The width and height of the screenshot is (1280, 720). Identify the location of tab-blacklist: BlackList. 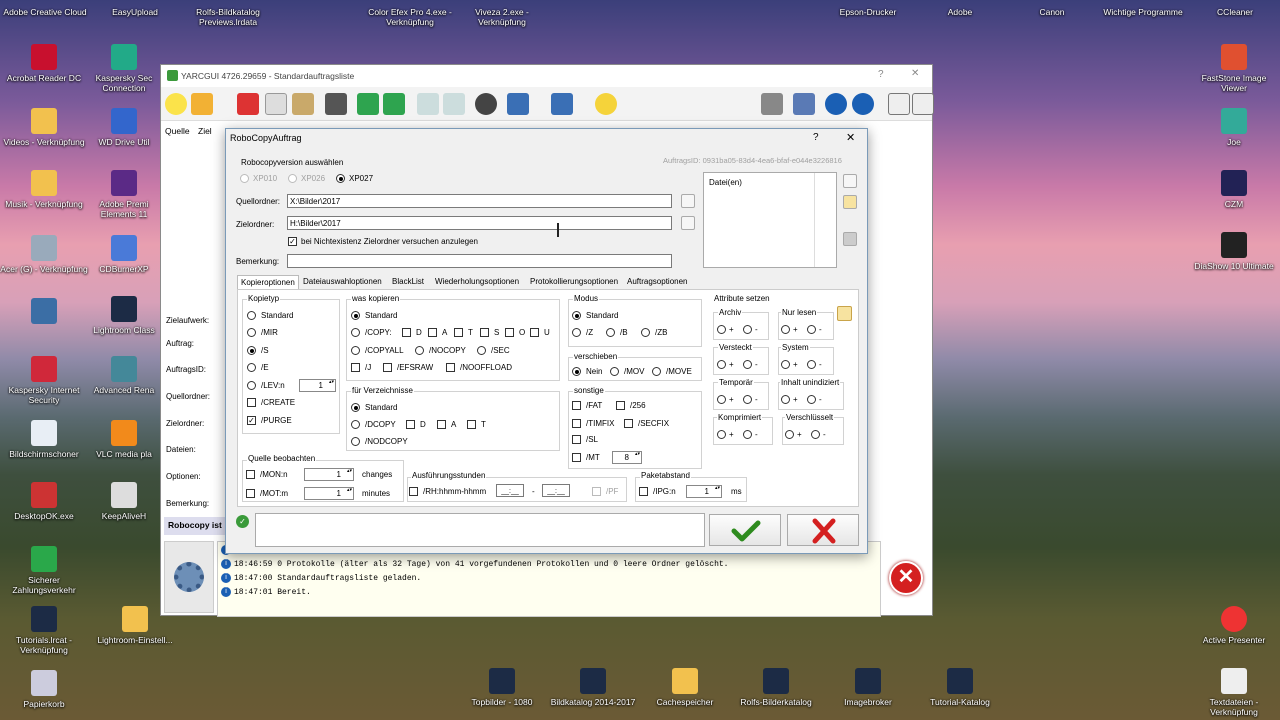
(408, 282).